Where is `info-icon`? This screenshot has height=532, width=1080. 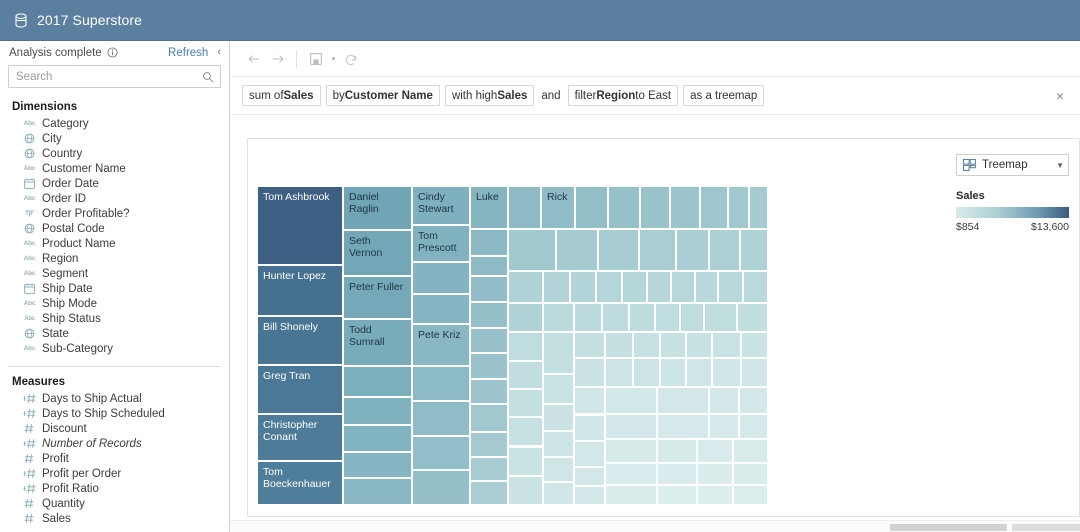 info-icon is located at coordinates (112, 52).